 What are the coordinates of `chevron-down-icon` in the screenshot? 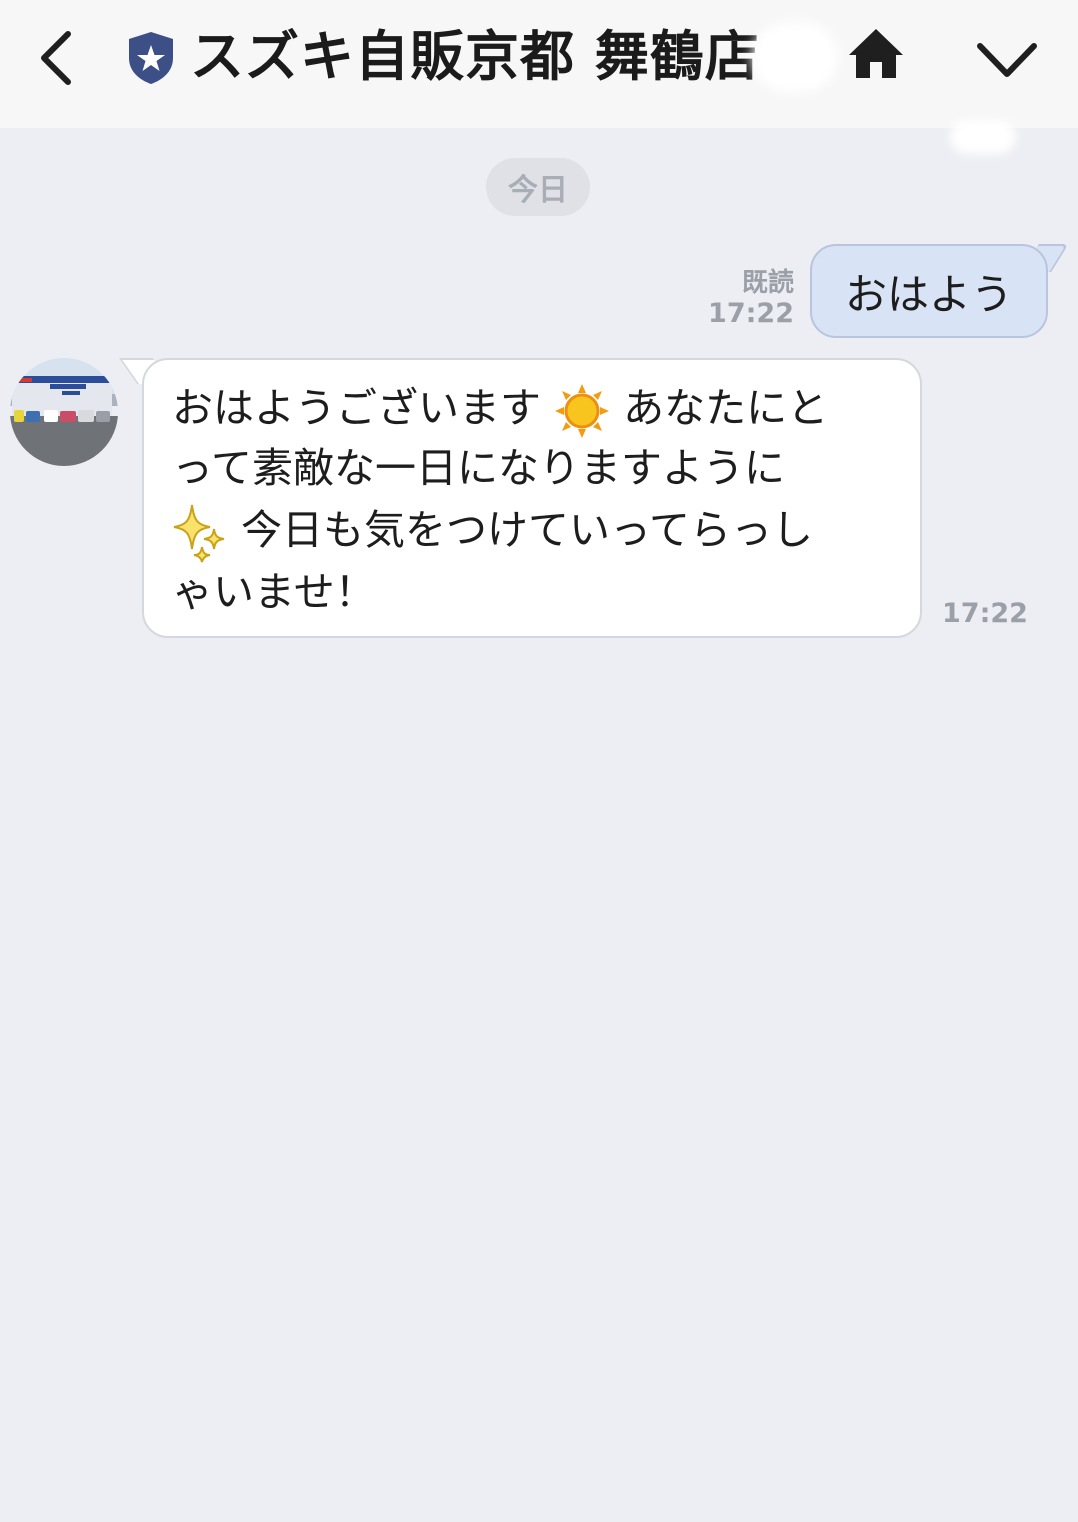 It's located at (1007, 60).